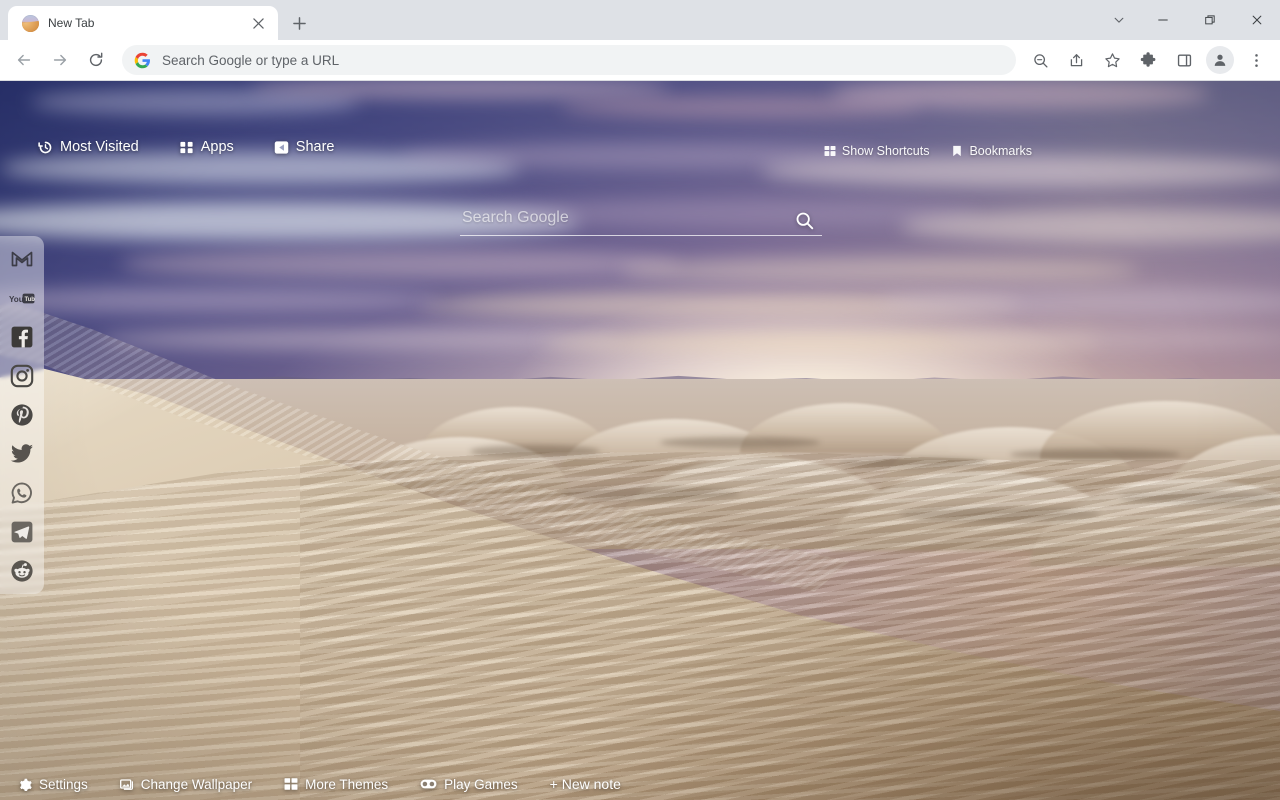 Image resolution: width=1280 pixels, height=800 pixels. Describe the element at coordinates (481, 784) in the screenshot. I see `bottom-link-label: Play Games` at that location.